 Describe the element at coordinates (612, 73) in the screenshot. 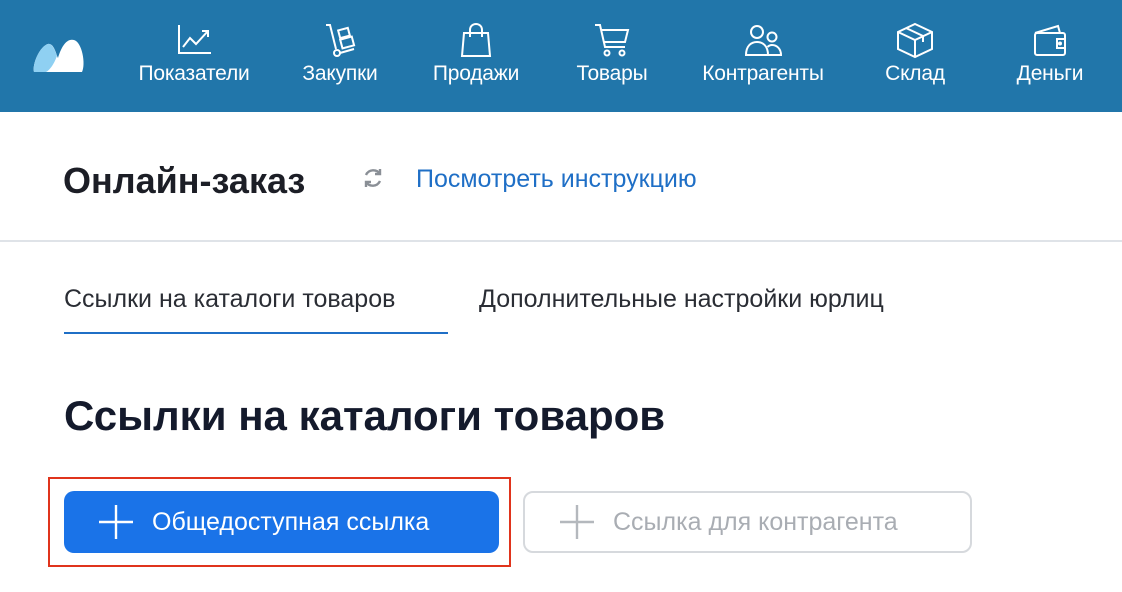

I see `nav-label: Товары` at that location.